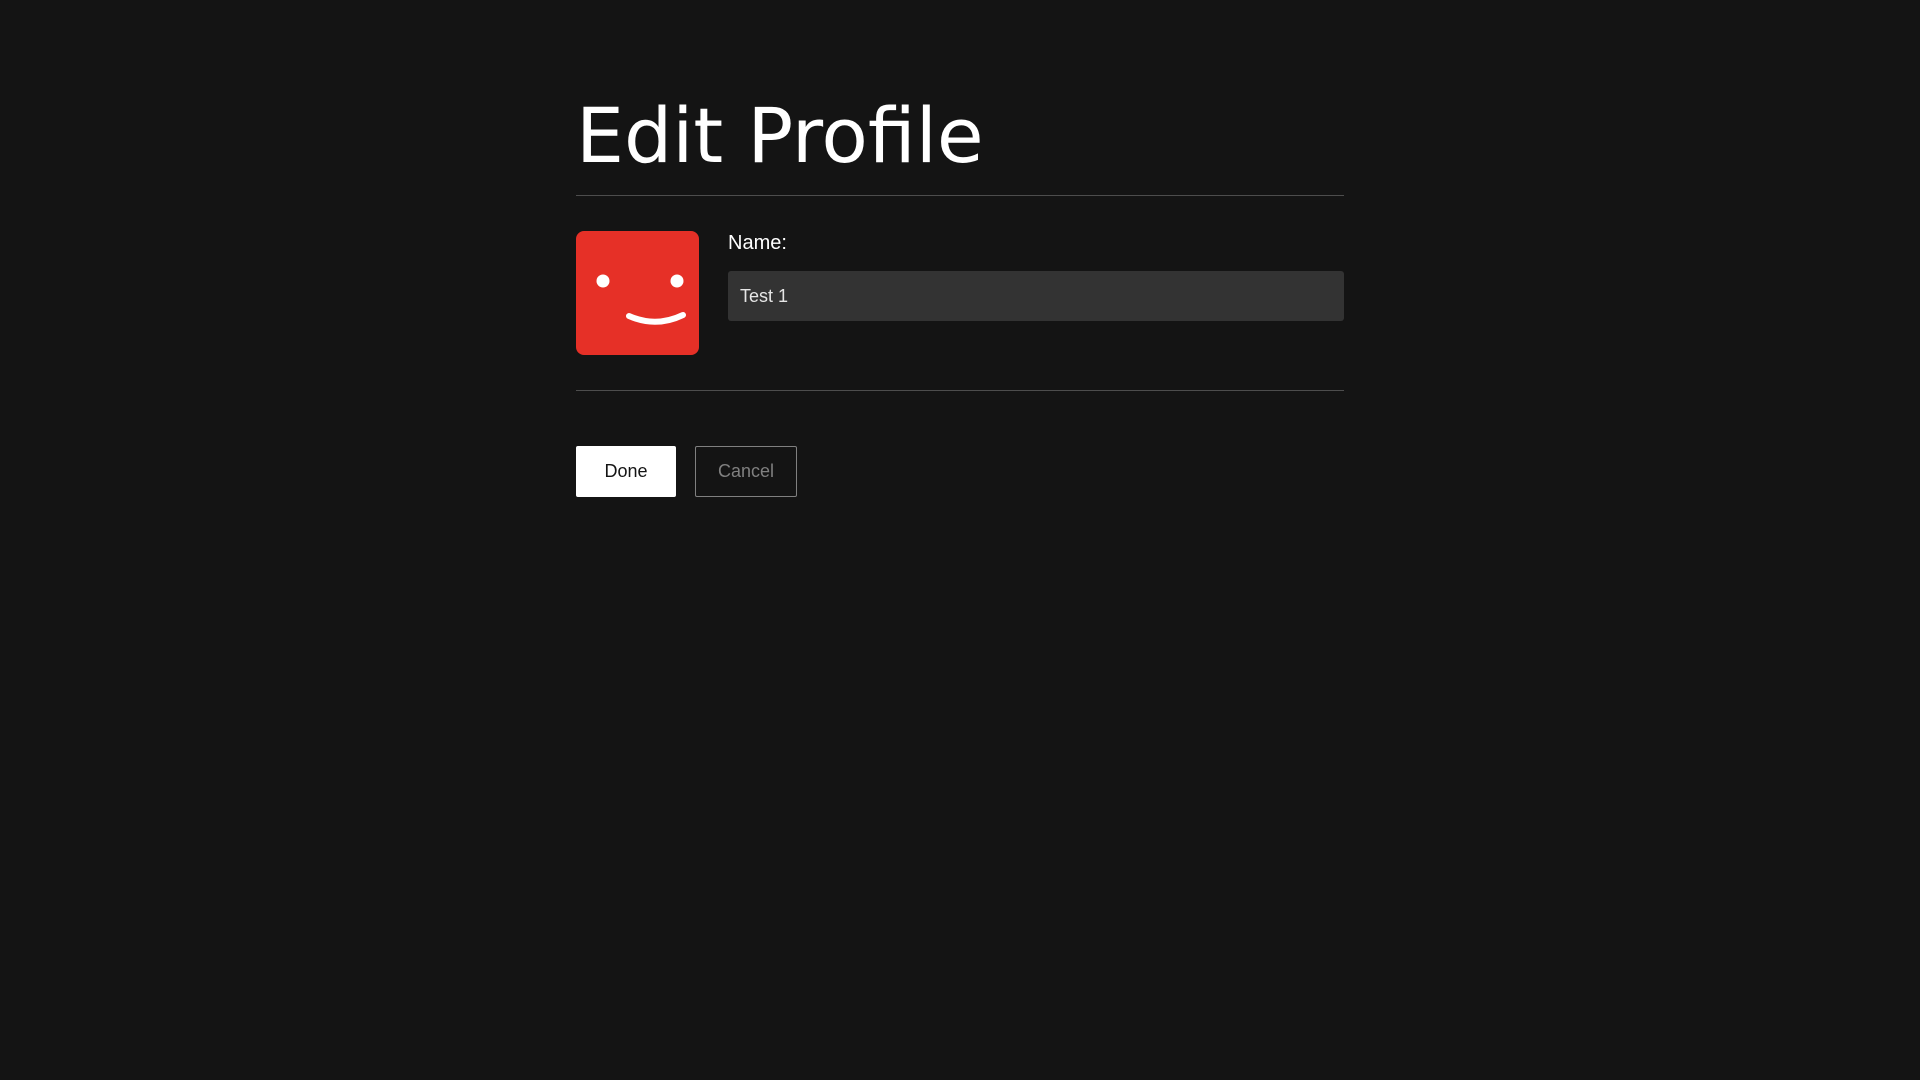  Describe the element at coordinates (603, 281) in the screenshot. I see `left-eye` at that location.